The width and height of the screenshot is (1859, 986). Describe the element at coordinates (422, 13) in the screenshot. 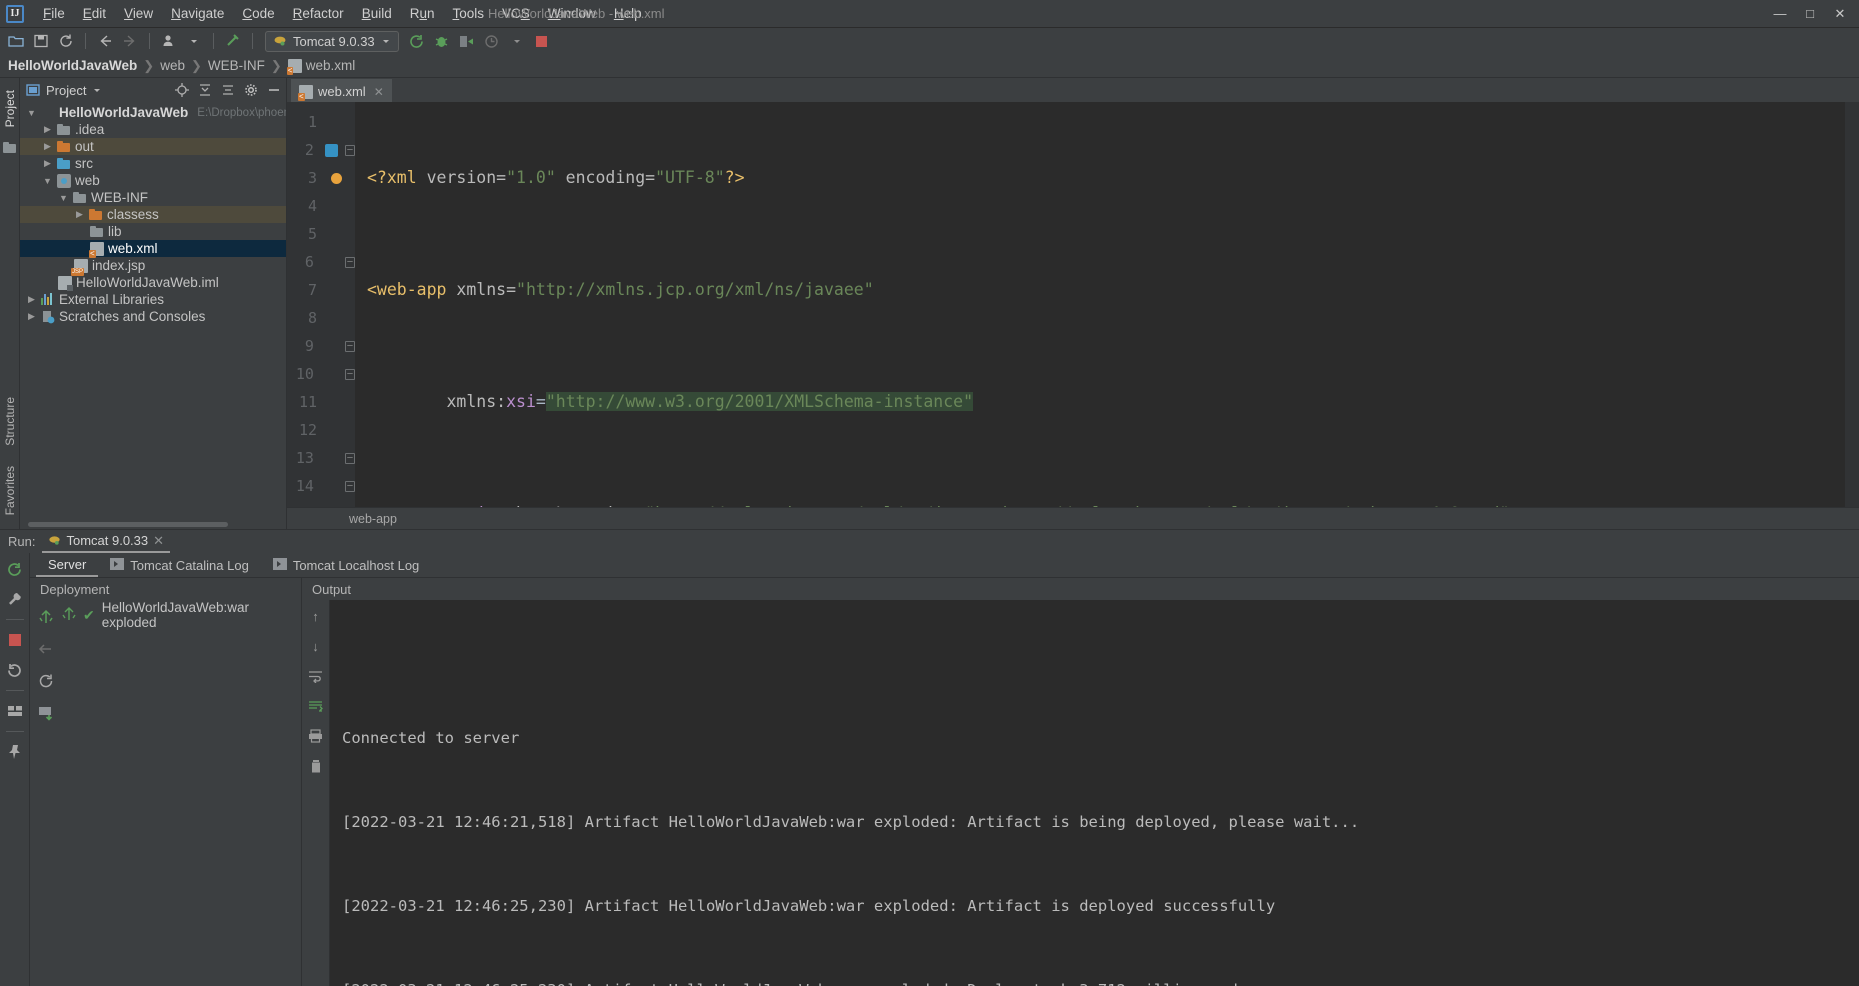

I see `menu-item-run: Run` at that location.